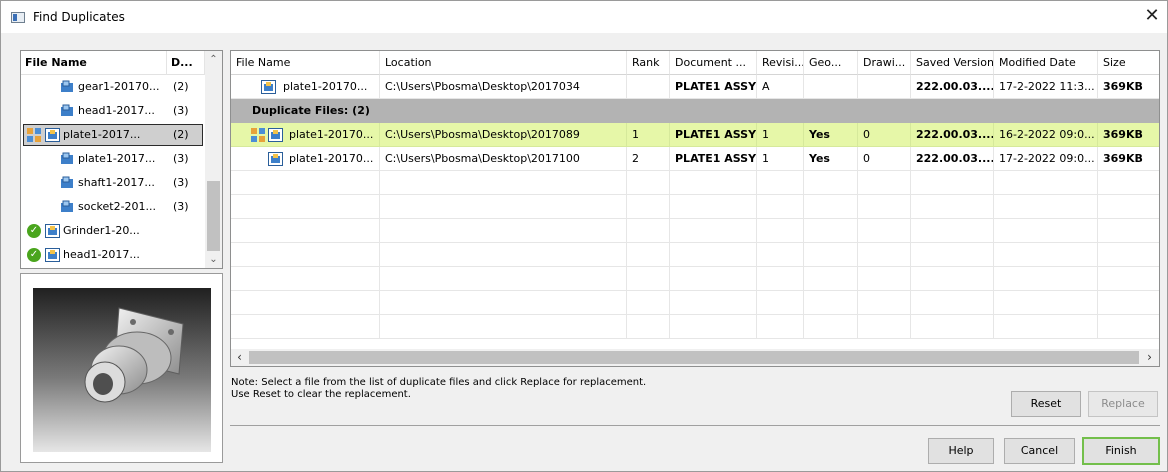 This screenshot has width=1168, height=472. What do you see at coordinates (311, 110) in the screenshot?
I see `duplicate-group-label: Duplicate Files: (2)` at bounding box center [311, 110].